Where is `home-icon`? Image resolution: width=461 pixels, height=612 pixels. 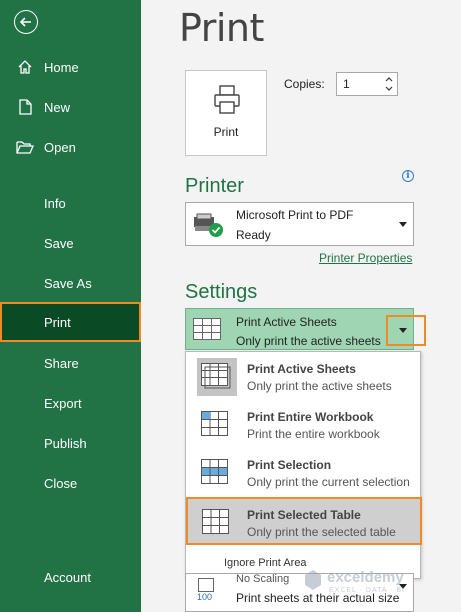
home-icon is located at coordinates (25, 67).